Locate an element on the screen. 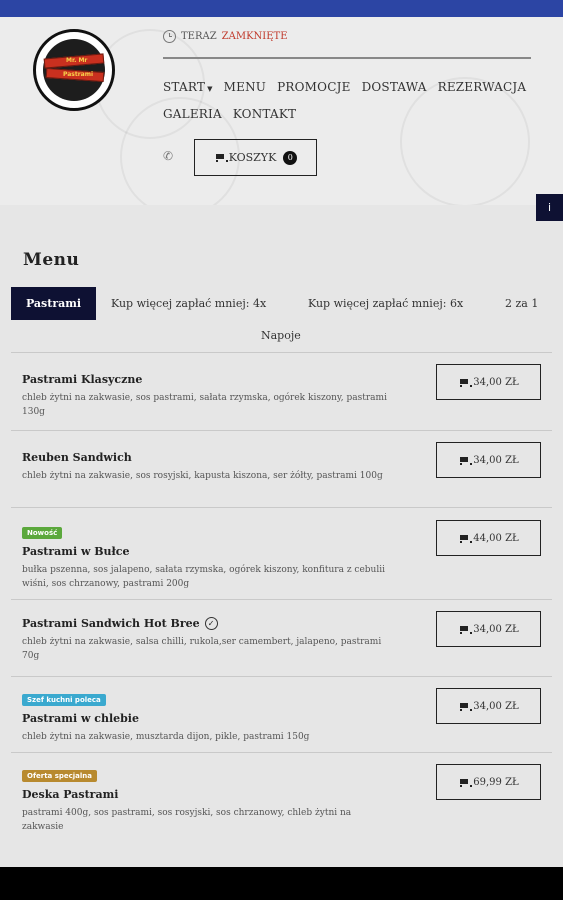  special-offer-badge: Oferta specjalna is located at coordinates (60, 776).